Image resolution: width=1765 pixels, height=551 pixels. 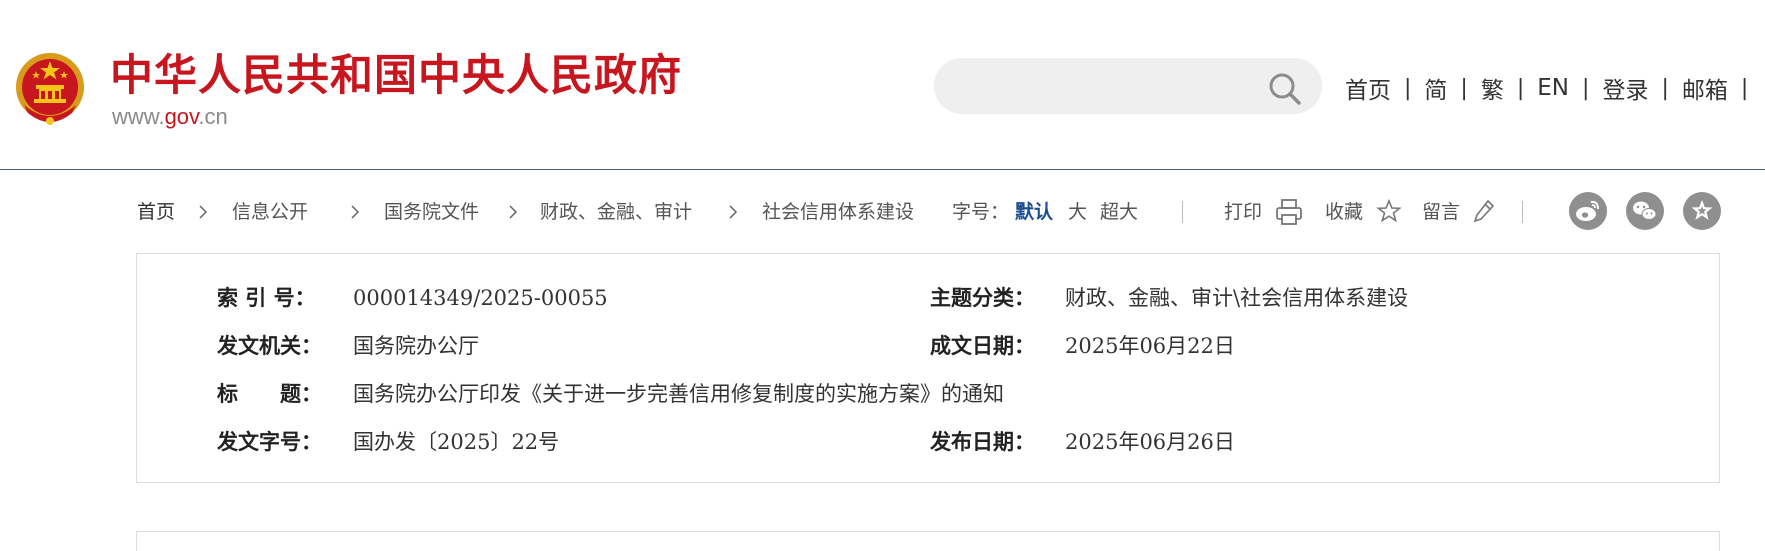 What do you see at coordinates (1484, 211) in the screenshot?
I see `pencil-icon` at bounding box center [1484, 211].